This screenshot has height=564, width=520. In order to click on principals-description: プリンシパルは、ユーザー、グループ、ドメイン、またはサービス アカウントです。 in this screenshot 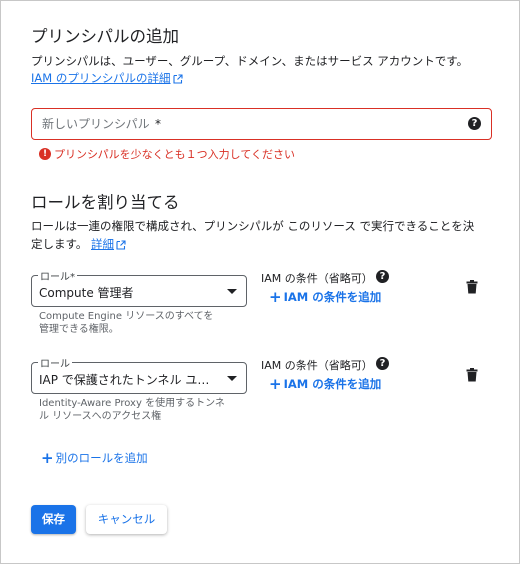, I will do `click(250, 61)`.